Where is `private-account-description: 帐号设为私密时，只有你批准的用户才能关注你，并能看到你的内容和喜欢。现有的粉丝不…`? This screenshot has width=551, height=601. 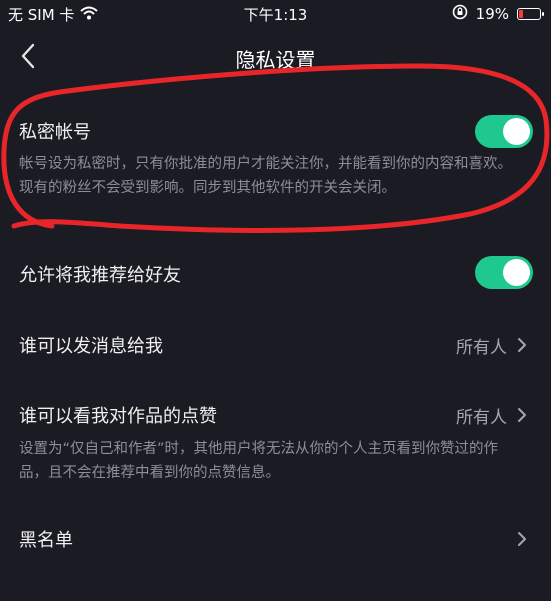
private-account-description: 帐号设为私密时，只有你批准的用户才能关注你，并能看到你的内容和喜欢。现有的粉丝不… is located at coordinates (265, 176).